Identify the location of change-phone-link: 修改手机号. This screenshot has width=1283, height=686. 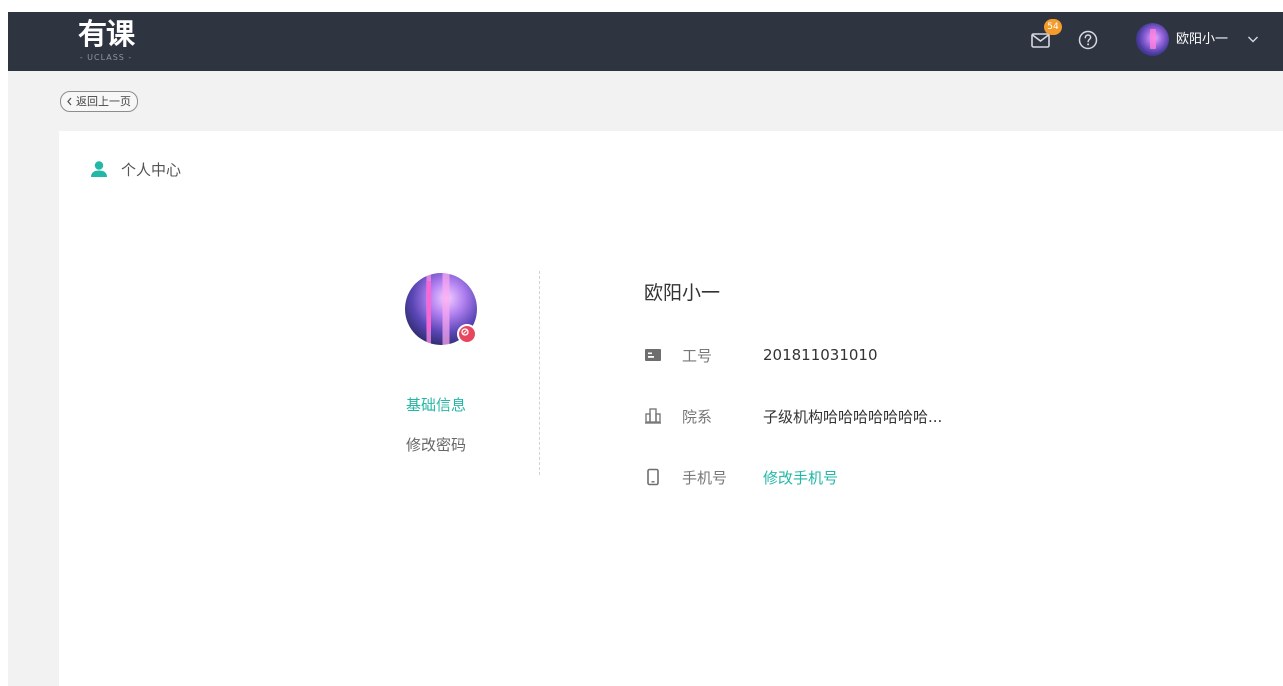
(800, 477).